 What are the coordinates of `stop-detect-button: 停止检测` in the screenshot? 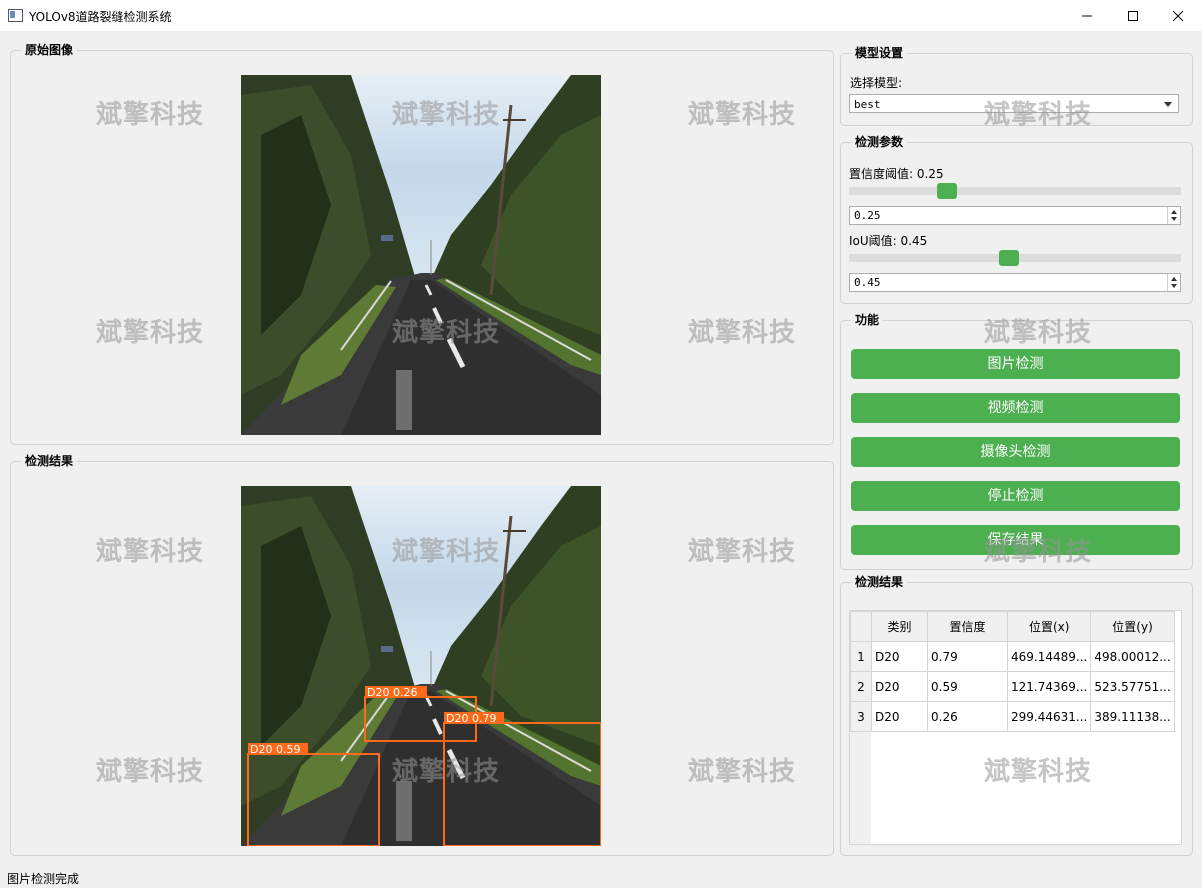 It's located at (1015, 496).